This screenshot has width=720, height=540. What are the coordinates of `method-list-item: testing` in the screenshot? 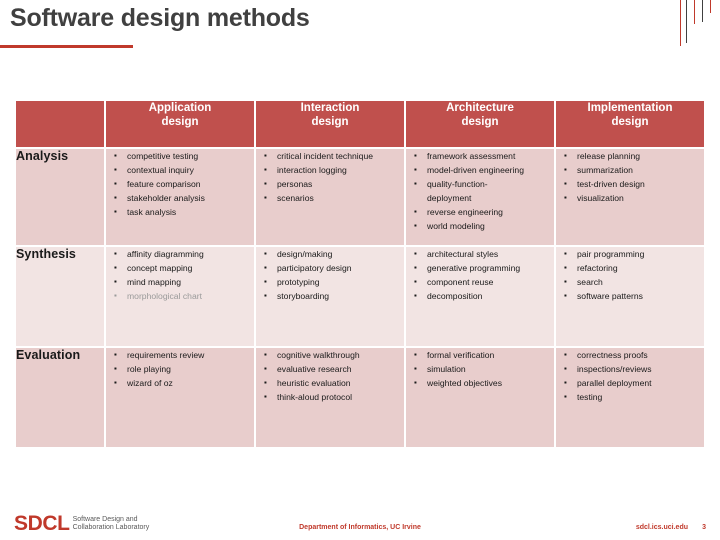 It's located at (630, 397).